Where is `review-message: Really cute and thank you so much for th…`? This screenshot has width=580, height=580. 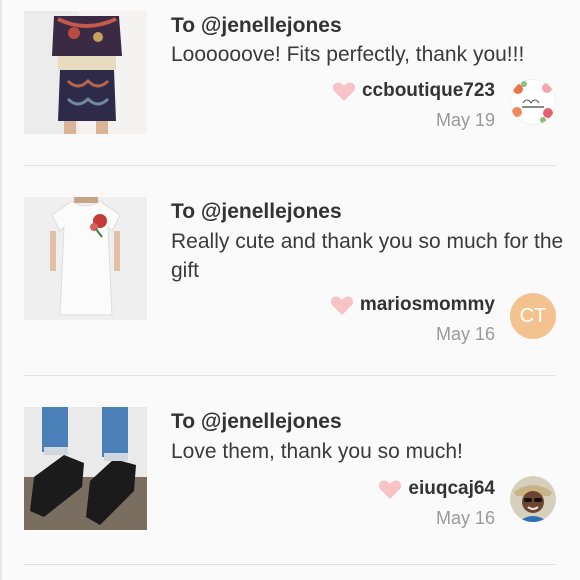 review-message: Really cute and thank you so much for th… is located at coordinates (367, 256).